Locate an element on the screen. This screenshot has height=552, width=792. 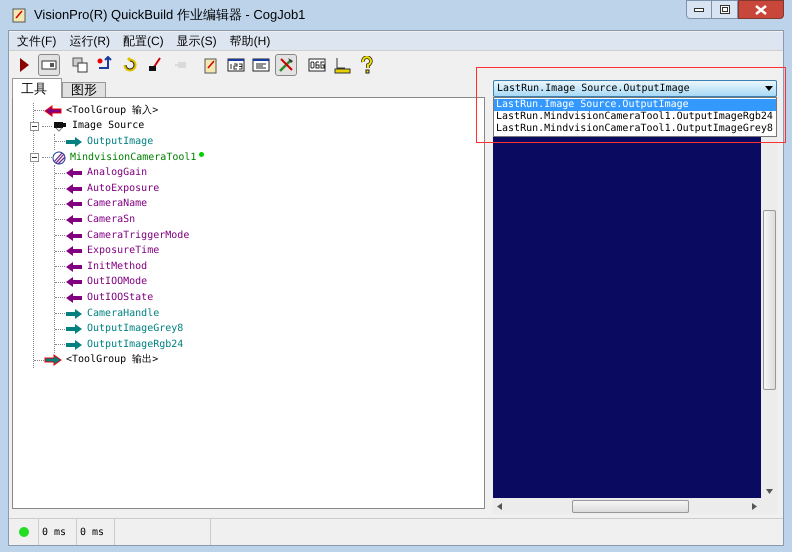
tree-item: Image Source is located at coordinates (108, 126).